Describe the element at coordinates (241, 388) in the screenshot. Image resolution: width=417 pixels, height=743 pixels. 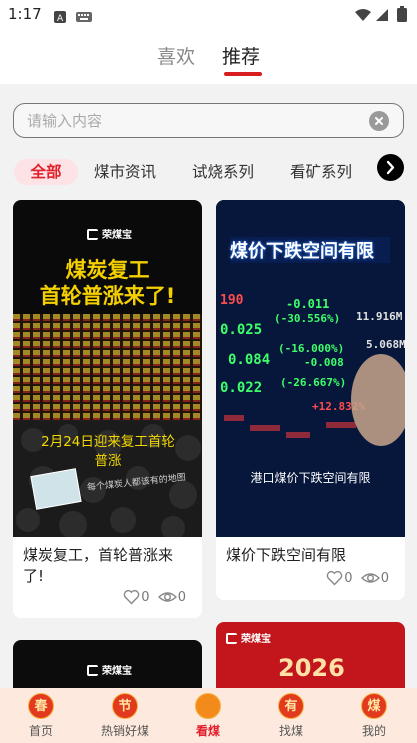
I see `ticker-value: 0.022` at that location.